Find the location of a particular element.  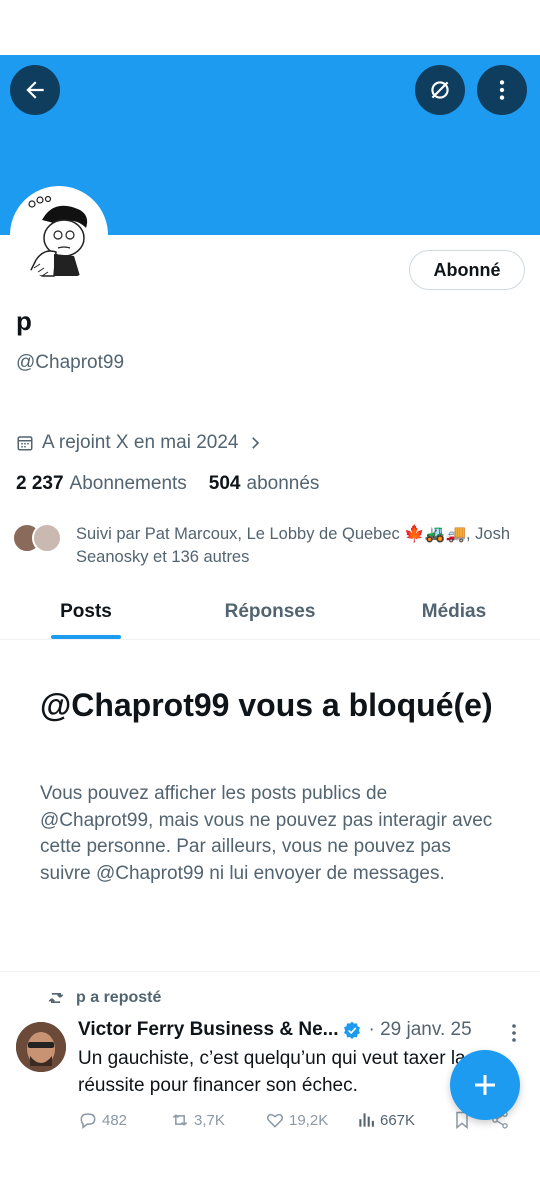

verified-icon is located at coordinates (352, 1030).